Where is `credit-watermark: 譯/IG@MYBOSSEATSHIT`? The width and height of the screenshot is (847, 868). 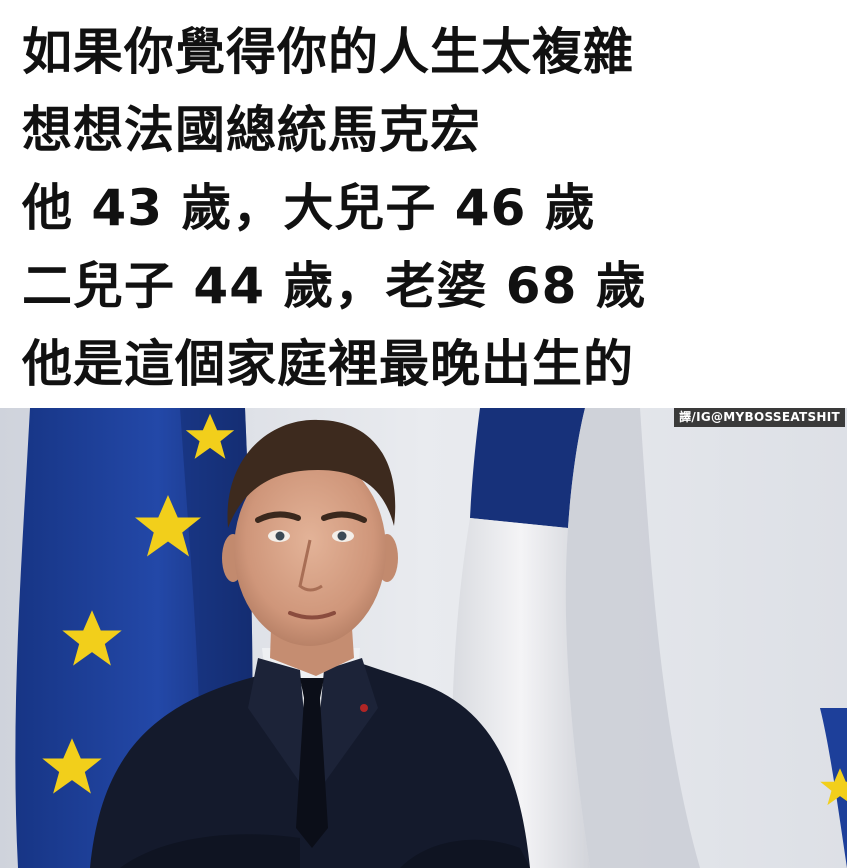
credit-watermark: 譯/IG@MYBOSSEATSHIT is located at coordinates (759, 417).